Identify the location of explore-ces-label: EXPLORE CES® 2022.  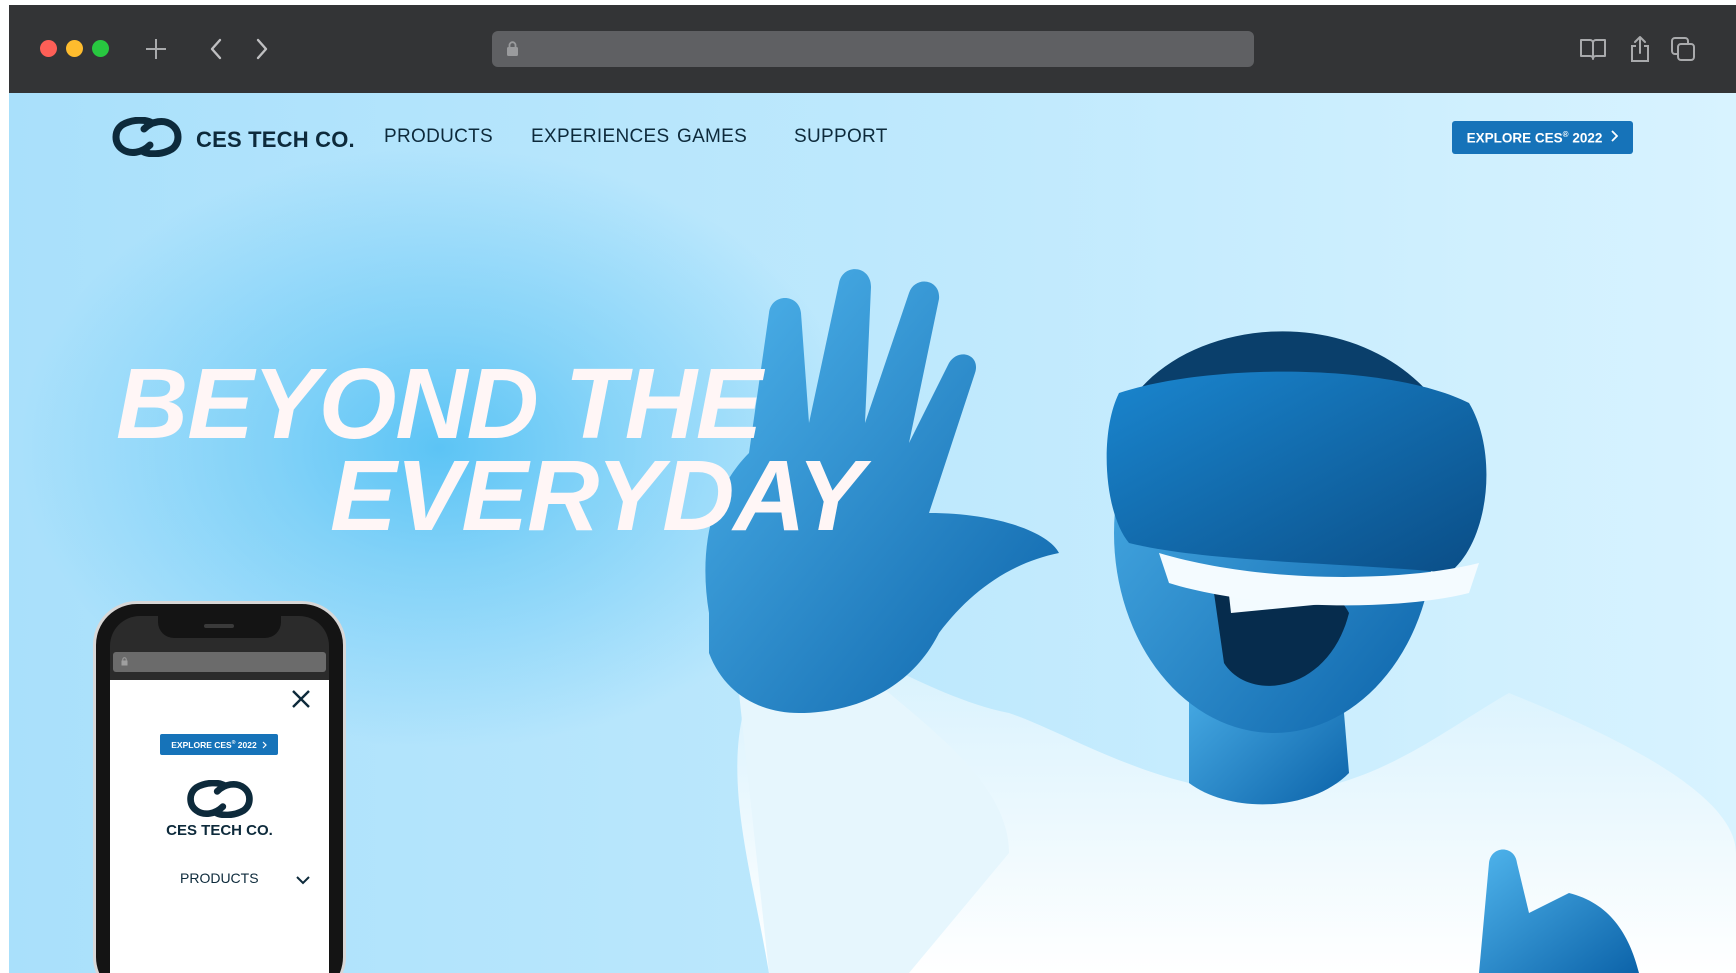
(1534, 137).